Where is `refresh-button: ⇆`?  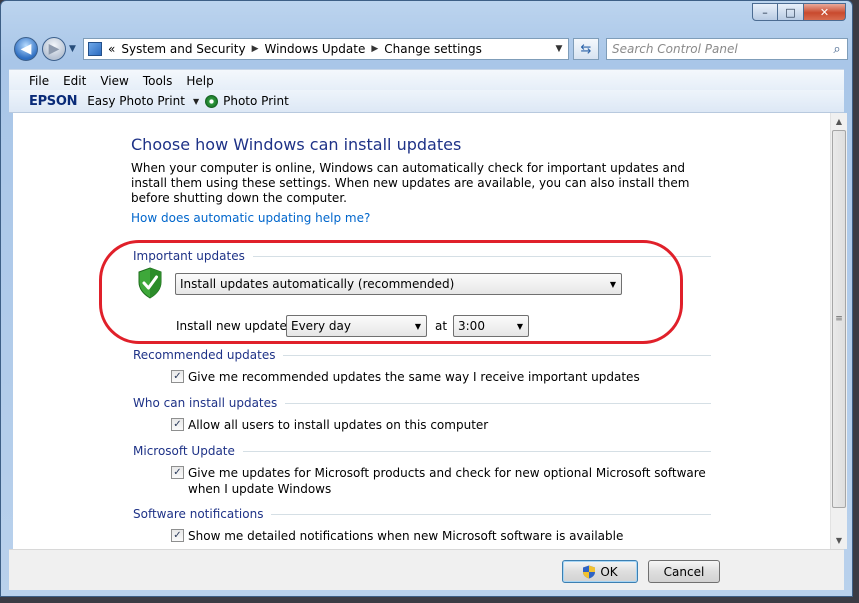 refresh-button: ⇆ is located at coordinates (586, 49).